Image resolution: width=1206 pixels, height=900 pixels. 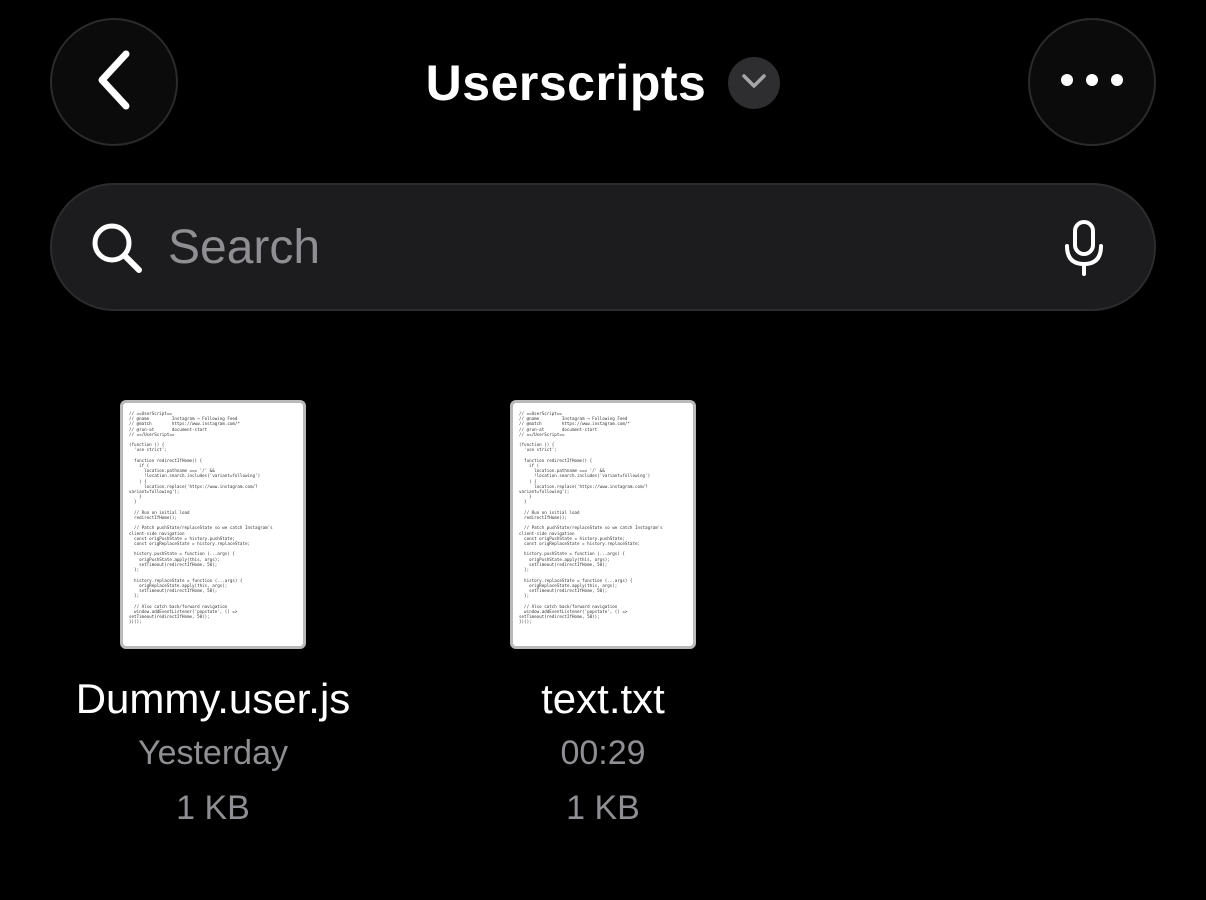 I want to click on more-options-button, so click(x=1092, y=82).